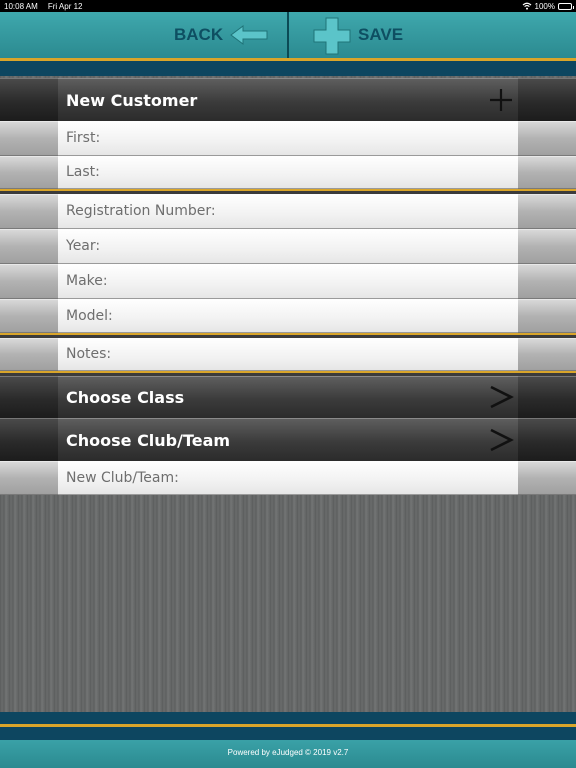 The height and width of the screenshot is (768, 576). What do you see at coordinates (292, 246) in the screenshot?
I see `year-input` at bounding box center [292, 246].